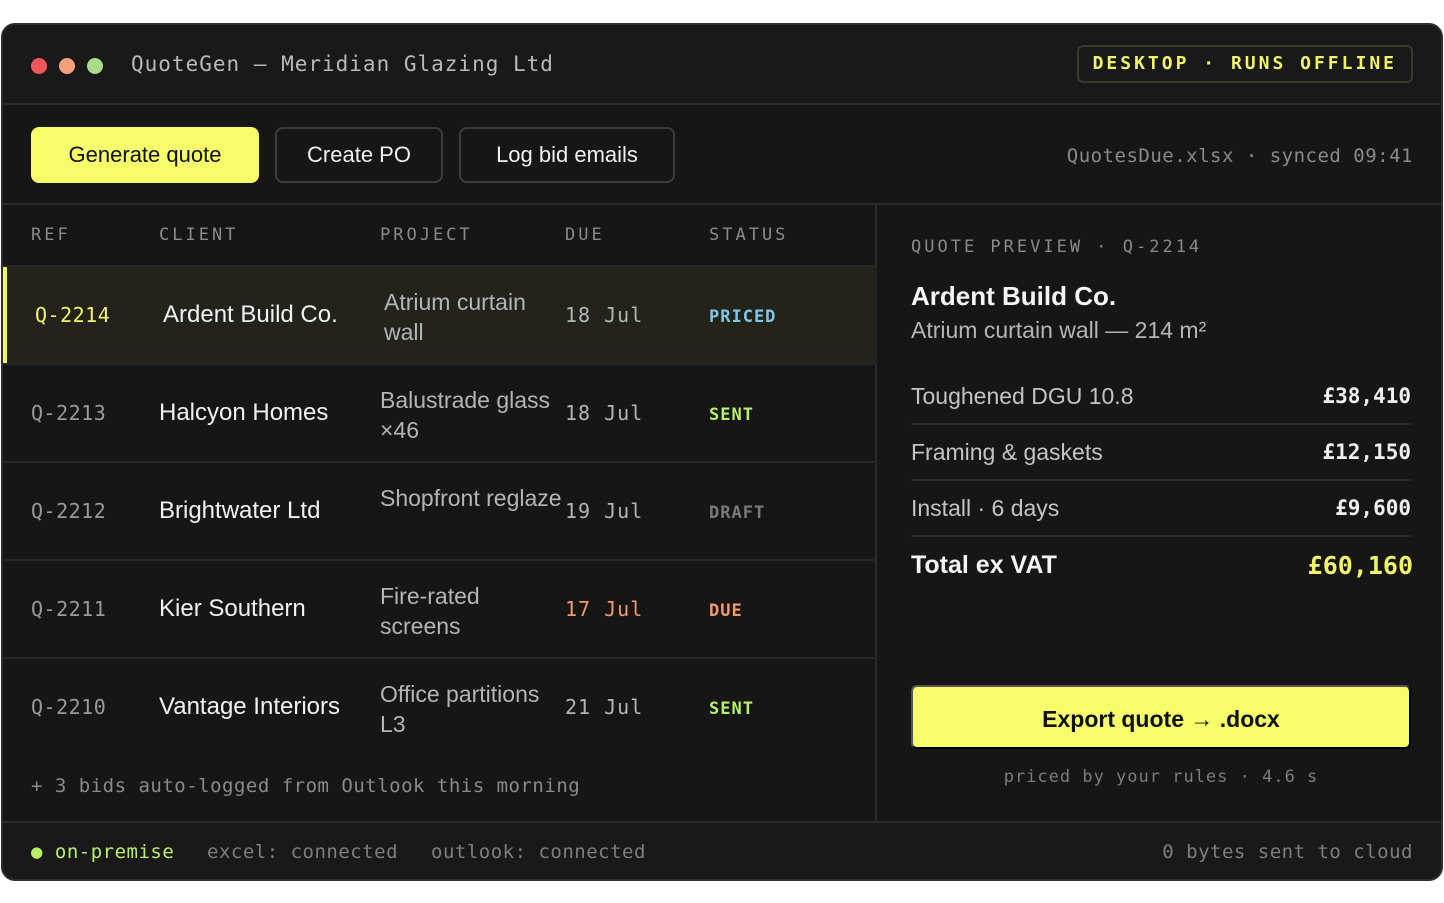 This screenshot has height=903, width=1444. Describe the element at coordinates (250, 314) in the screenshot. I see `row-client: Ardent Build Co.` at that location.